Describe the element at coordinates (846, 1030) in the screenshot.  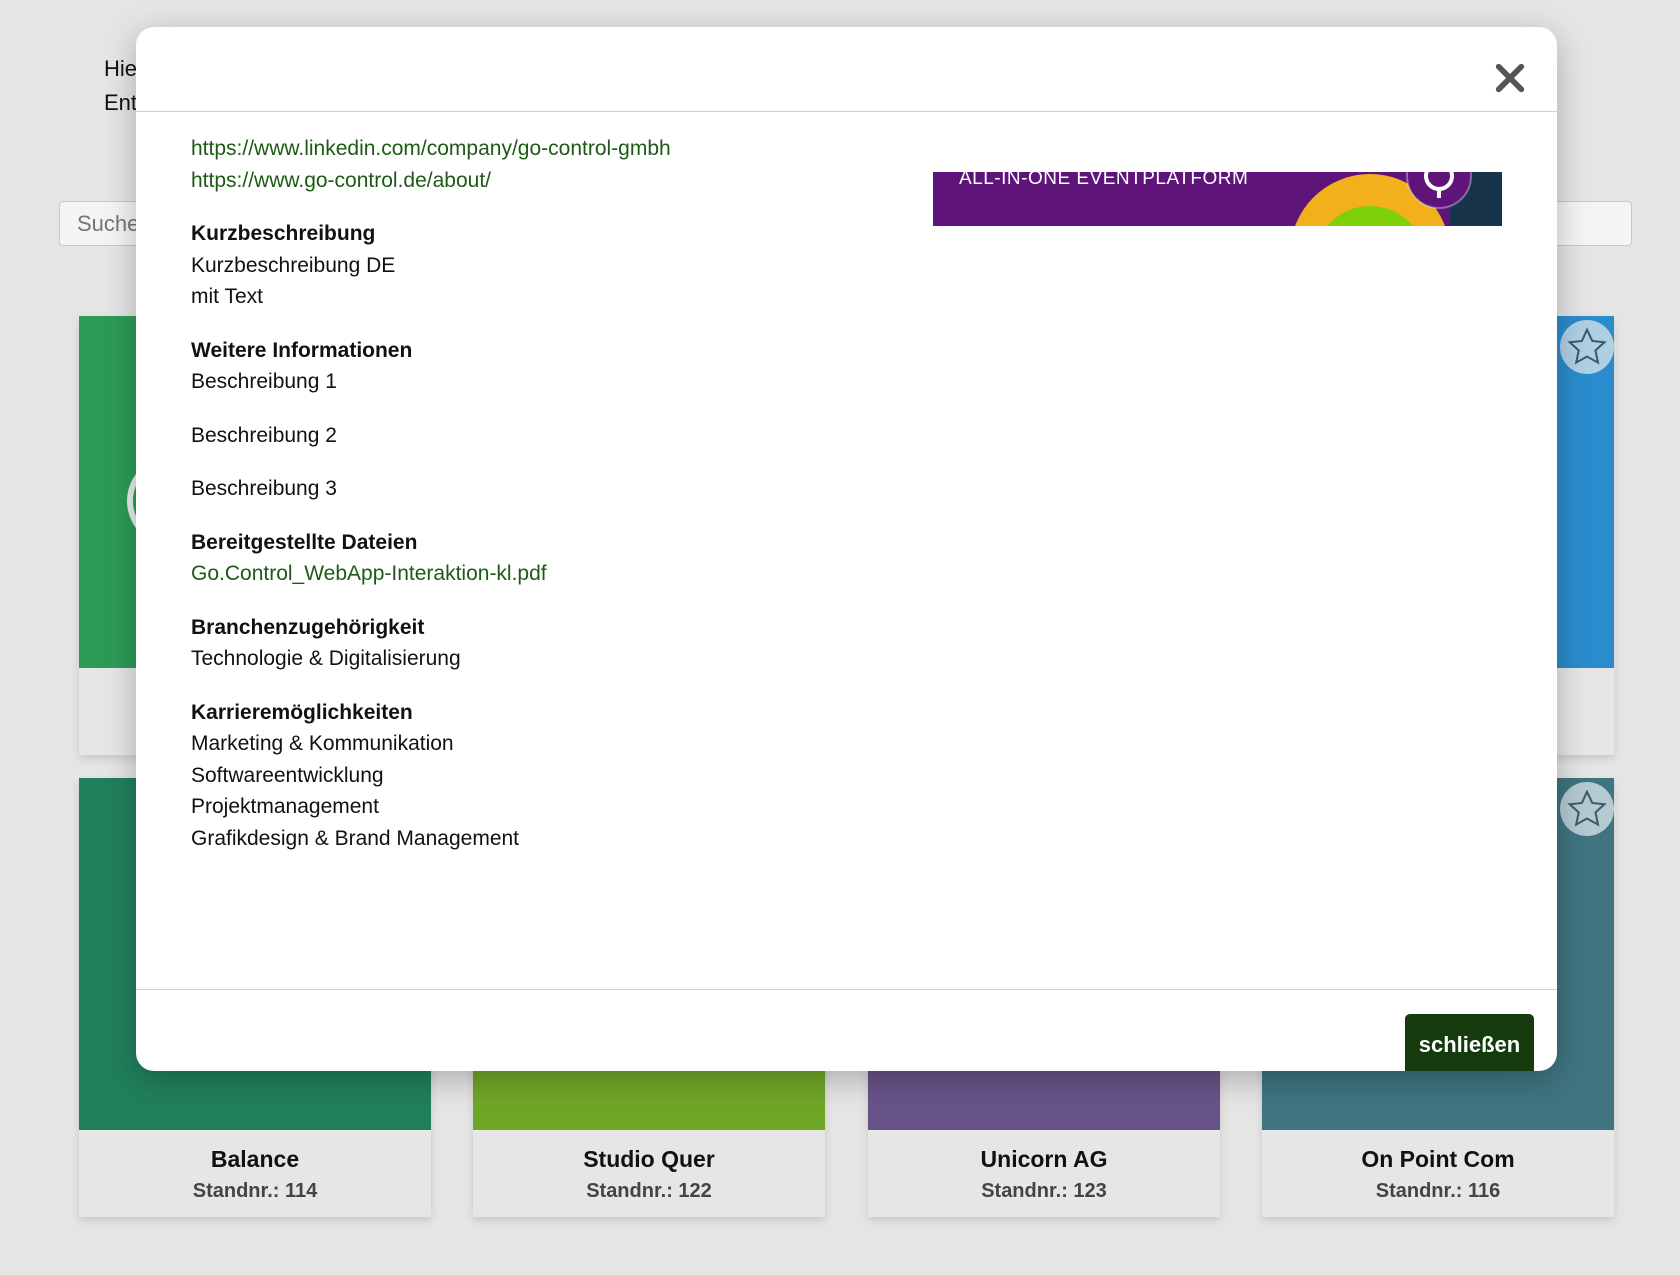
I see `modal-footer: schließen` at that location.